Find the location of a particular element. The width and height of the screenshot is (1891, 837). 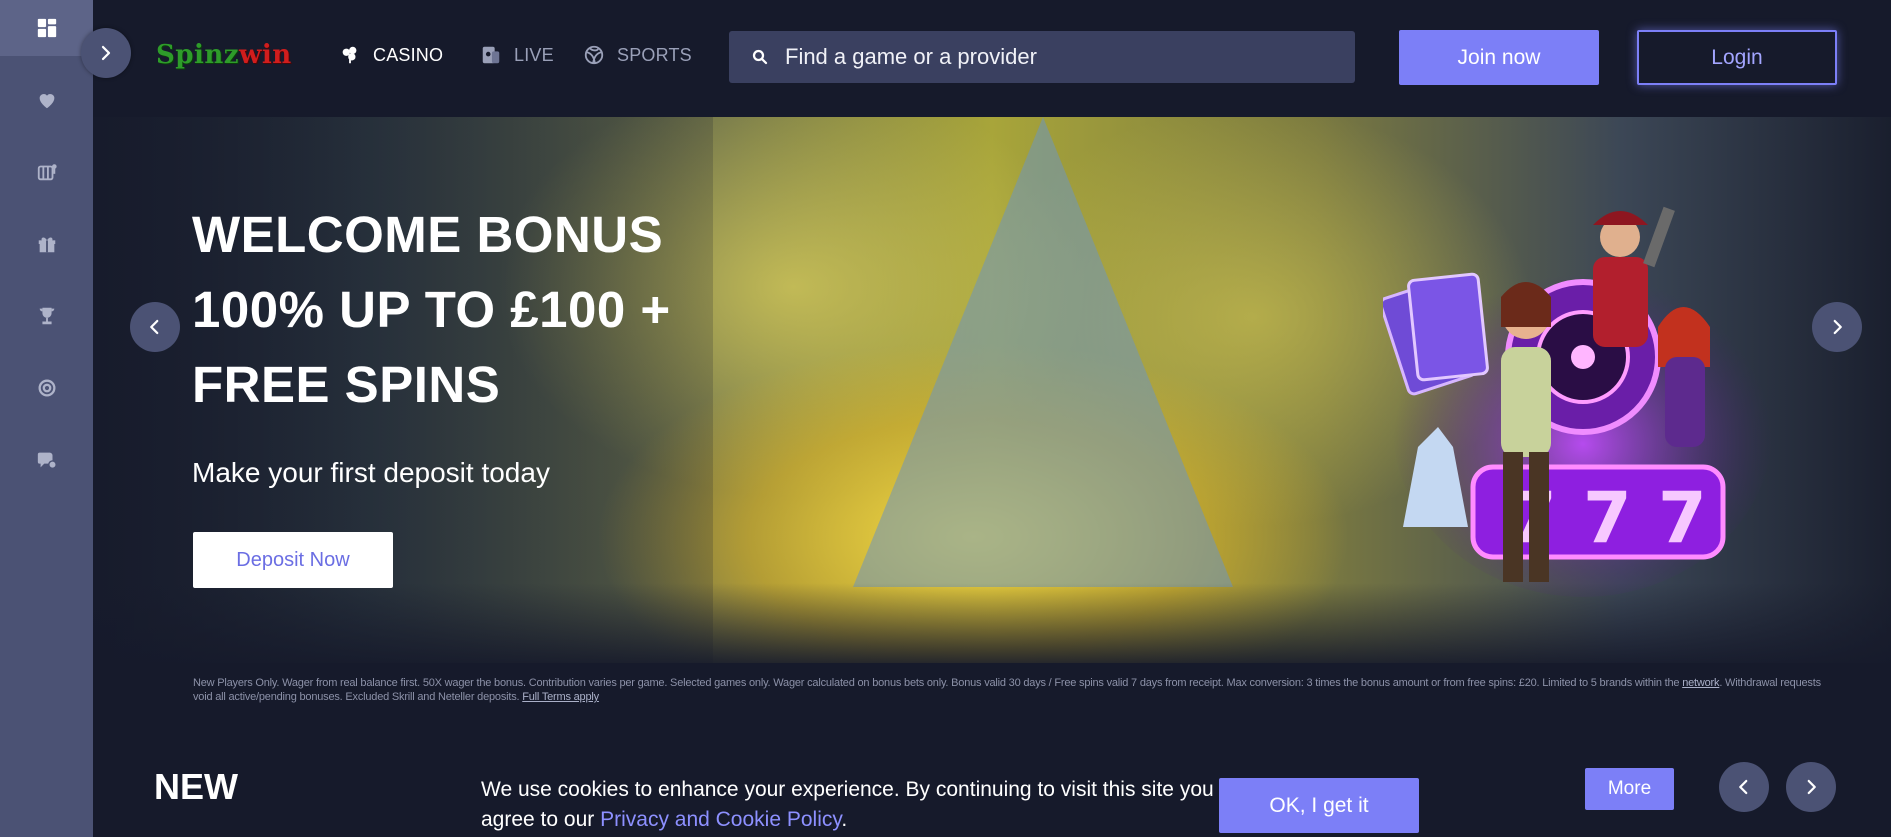

sidebar-item-challenges is located at coordinates (46, 388).